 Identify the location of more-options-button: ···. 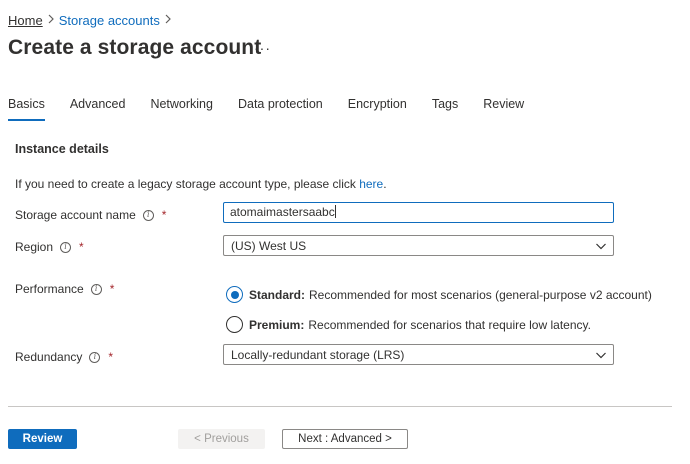
(262, 48).